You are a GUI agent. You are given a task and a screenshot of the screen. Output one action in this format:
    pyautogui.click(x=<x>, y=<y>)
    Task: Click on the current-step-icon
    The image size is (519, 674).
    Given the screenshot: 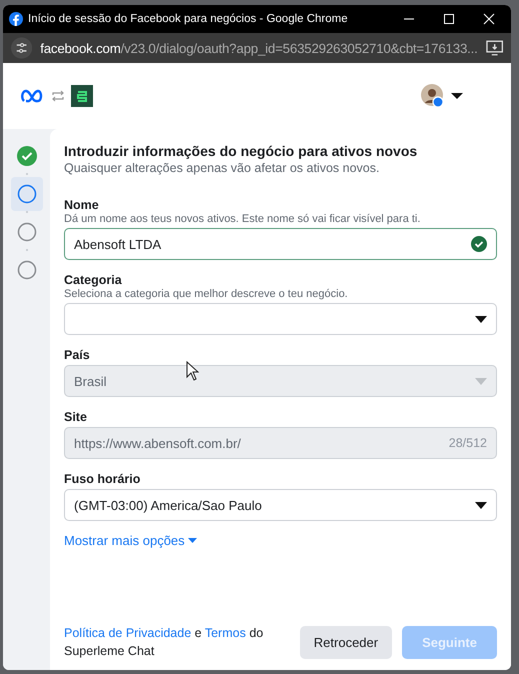 What is the action you would take?
    pyautogui.click(x=26, y=194)
    